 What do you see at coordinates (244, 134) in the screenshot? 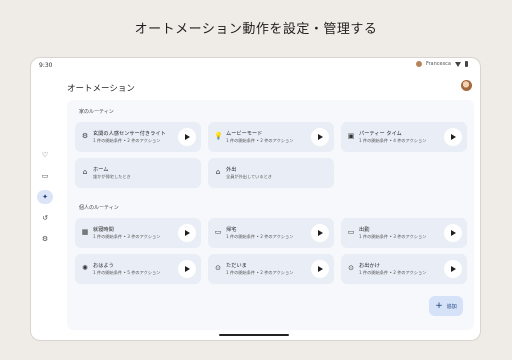
I see `routine-title: ムービーモード` at bounding box center [244, 134].